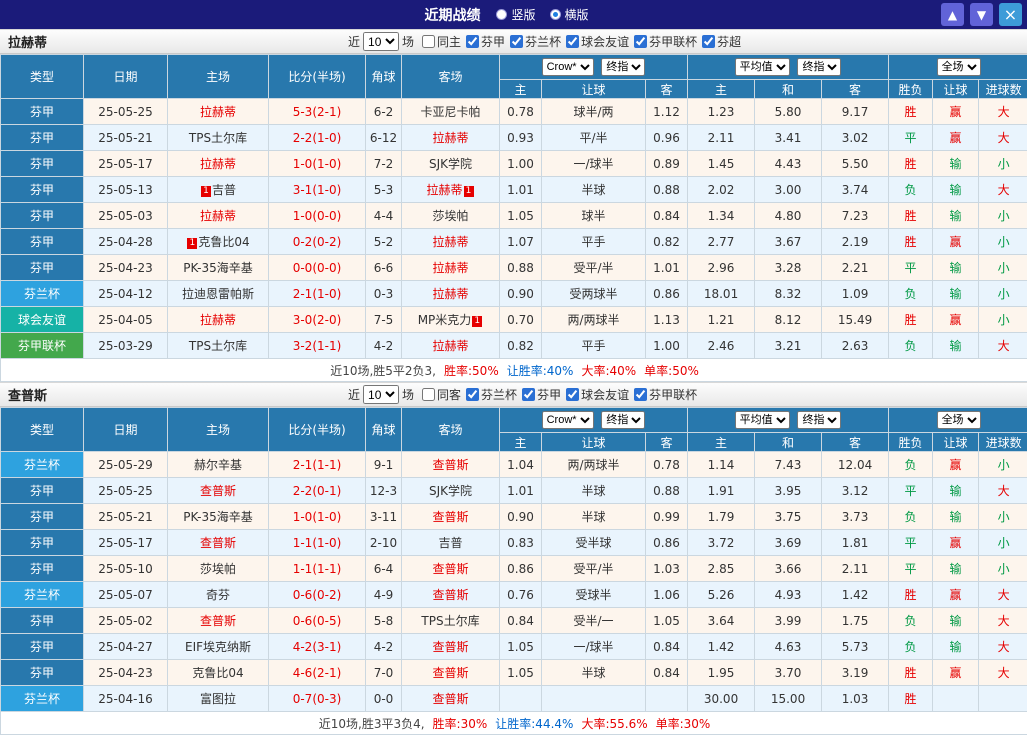  Describe the element at coordinates (383, 163) in the screenshot. I see `corner-cell: 7-2` at that location.